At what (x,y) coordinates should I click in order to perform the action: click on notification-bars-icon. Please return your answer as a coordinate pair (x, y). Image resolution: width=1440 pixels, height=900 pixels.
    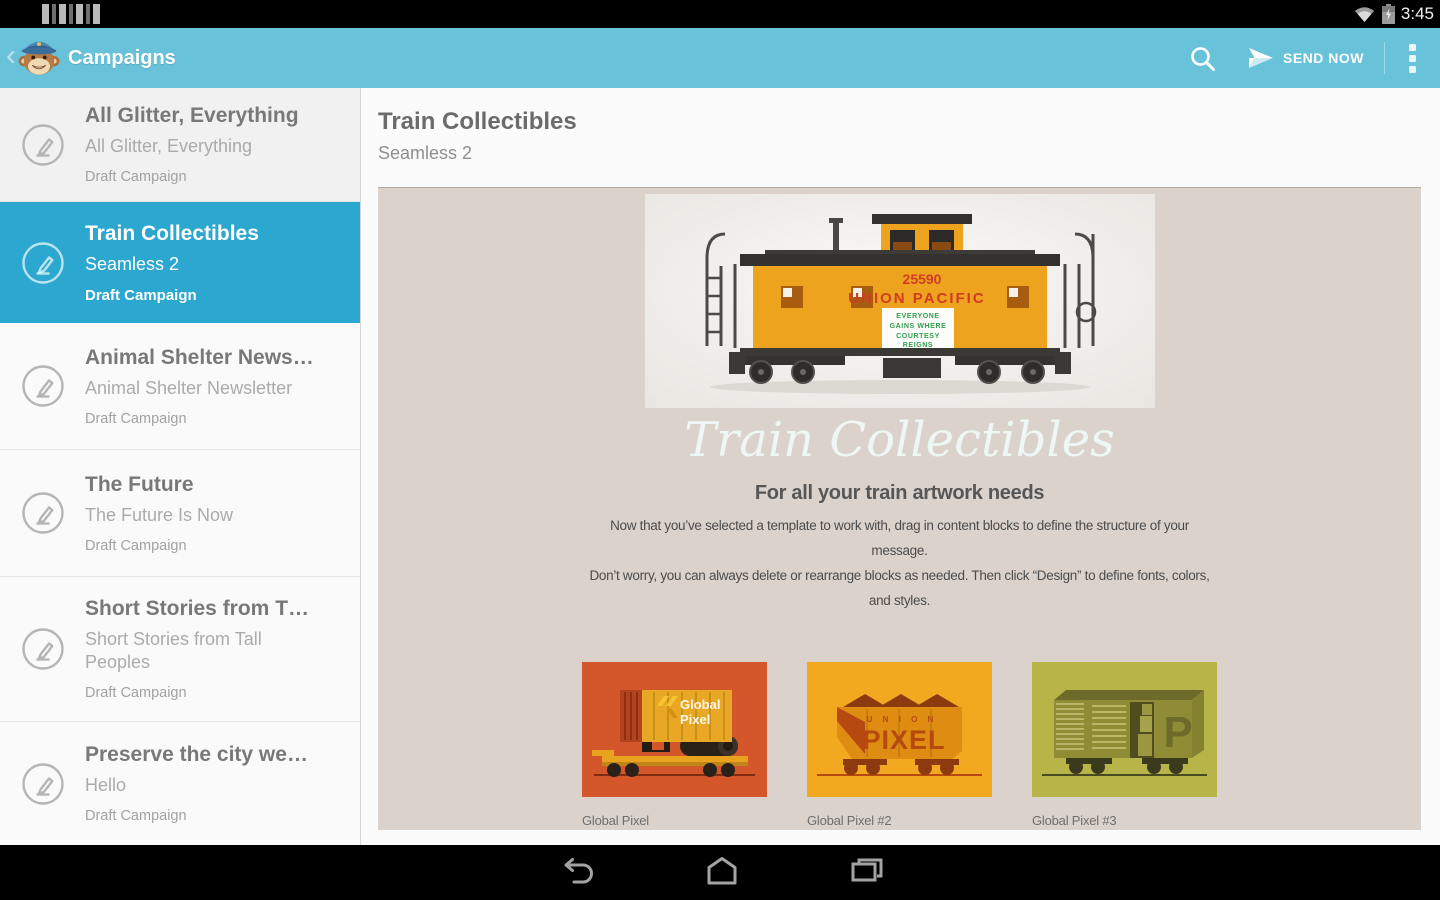
    Looking at the image, I should click on (71, 14).